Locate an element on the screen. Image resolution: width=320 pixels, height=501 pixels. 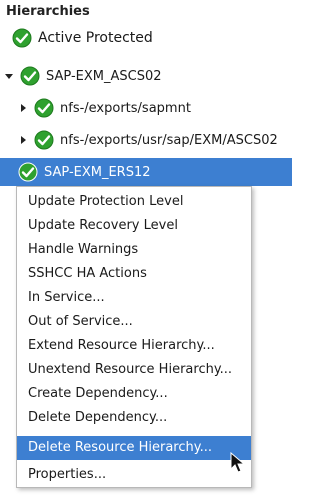
tree-node-selected: SAP-EXM_ERS12 is located at coordinates (146, 172).